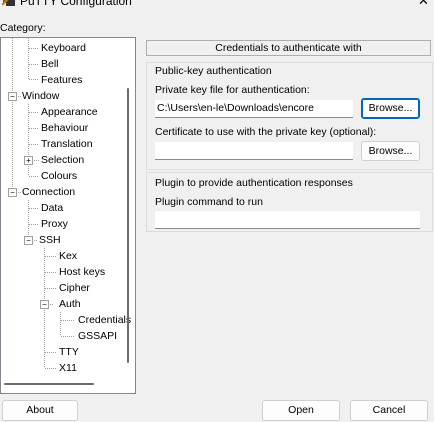 The width and height of the screenshot is (434, 422). I want to click on pubkey-group-label: Public-key authentication, so click(213, 71).